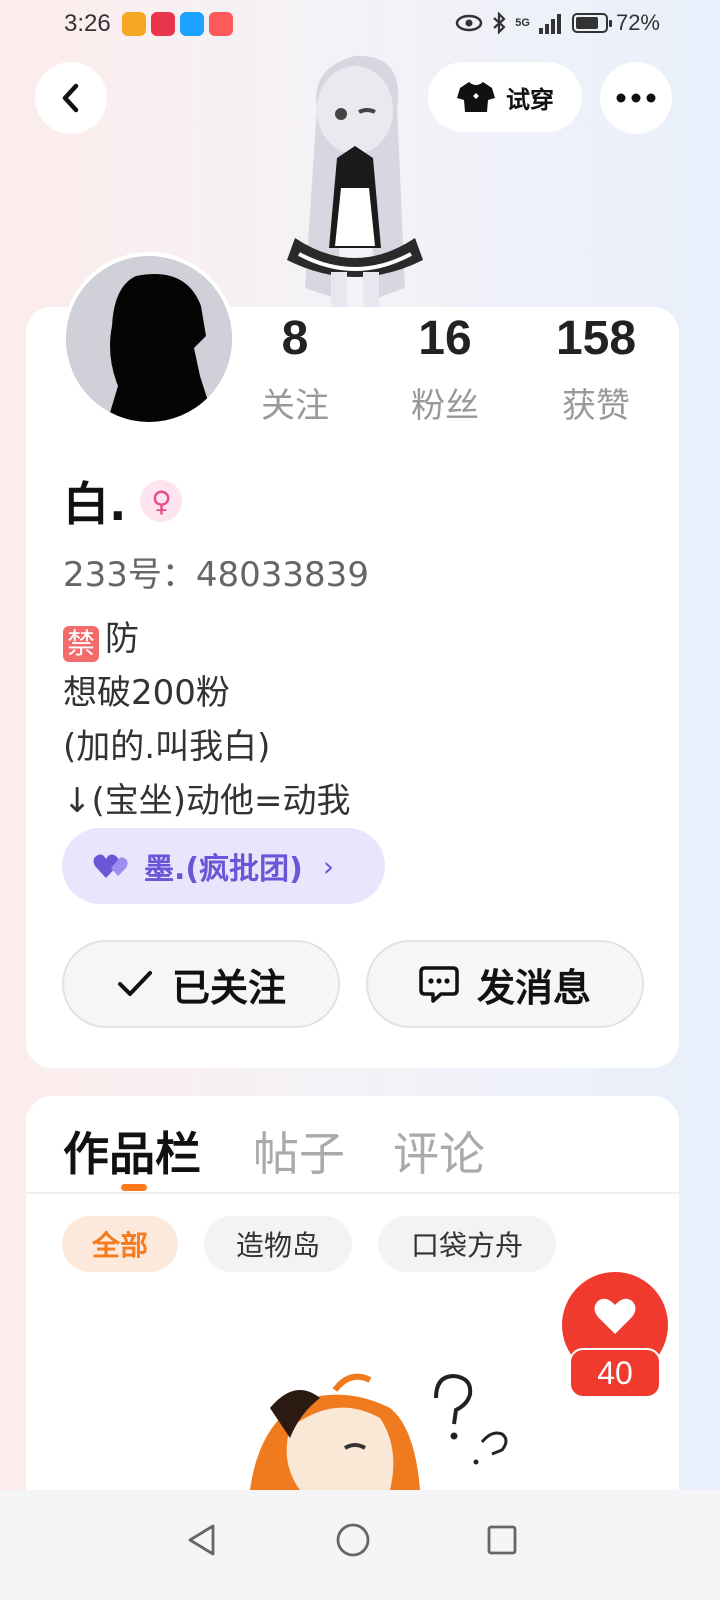 The height and width of the screenshot is (1600, 720). I want to click on tab-works: 作品栏, so click(132, 1151).